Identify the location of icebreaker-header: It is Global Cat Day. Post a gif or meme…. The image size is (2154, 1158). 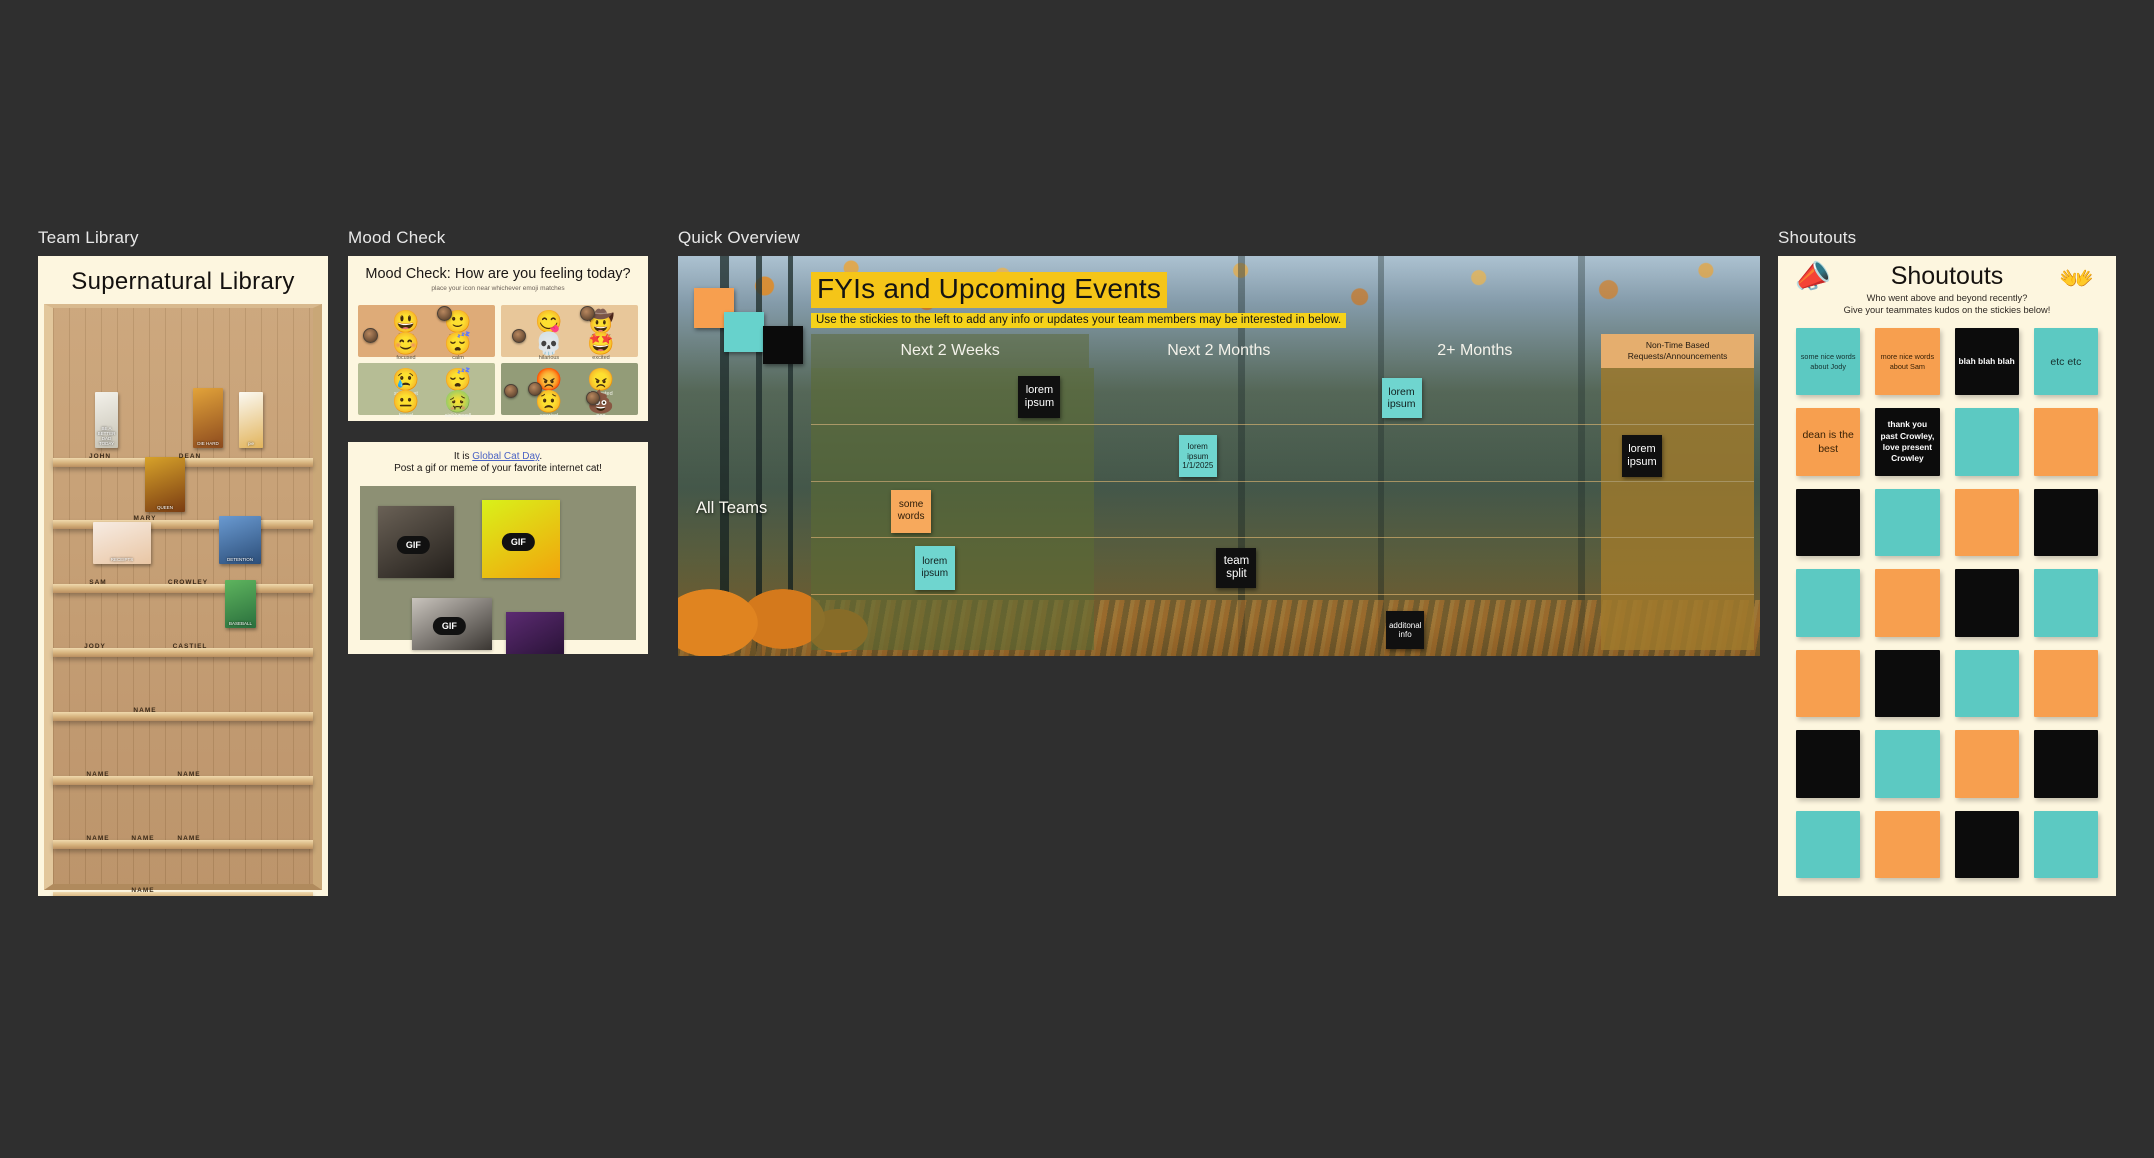
(498, 458).